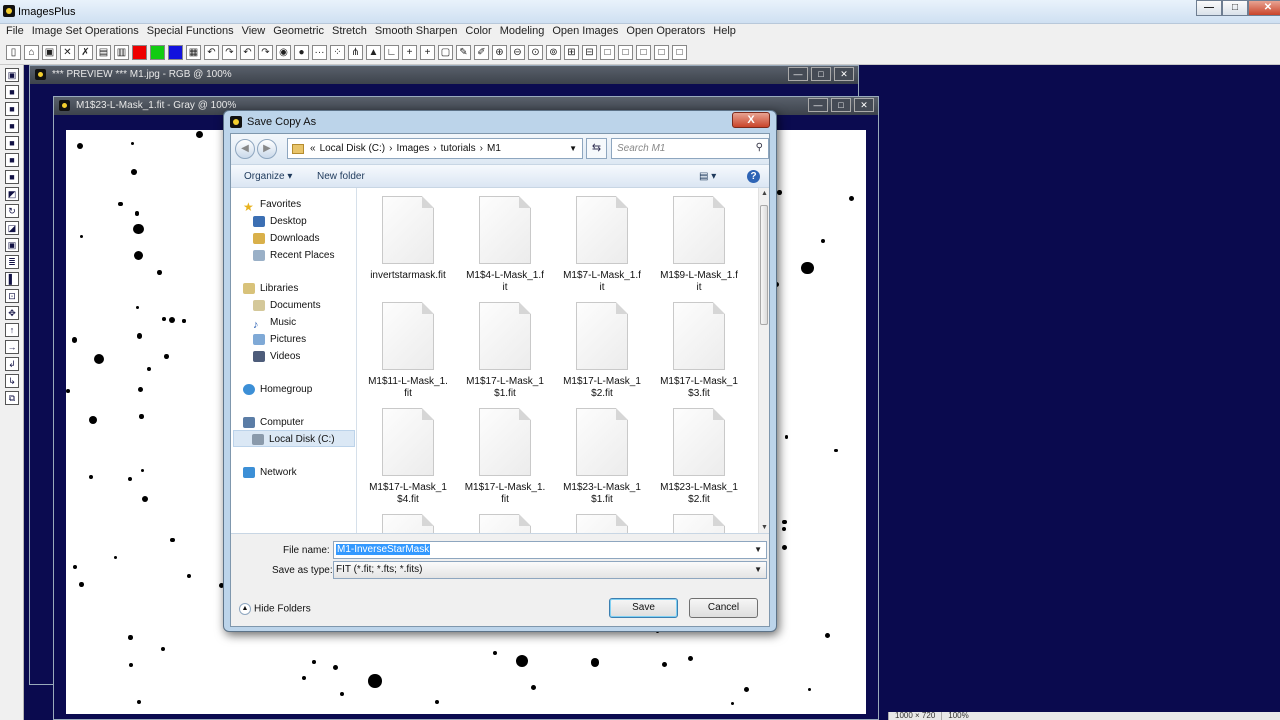 The width and height of the screenshot is (1280, 720). What do you see at coordinates (12, 398) in the screenshot?
I see `copy-tool-icon: ⧉` at bounding box center [12, 398].